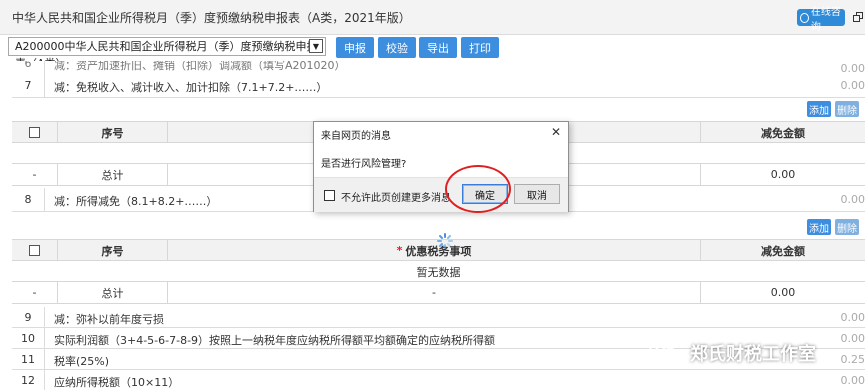 The height and width of the screenshot is (390, 865). What do you see at coordinates (664, 352) in the screenshot?
I see `wechat-icon` at bounding box center [664, 352].